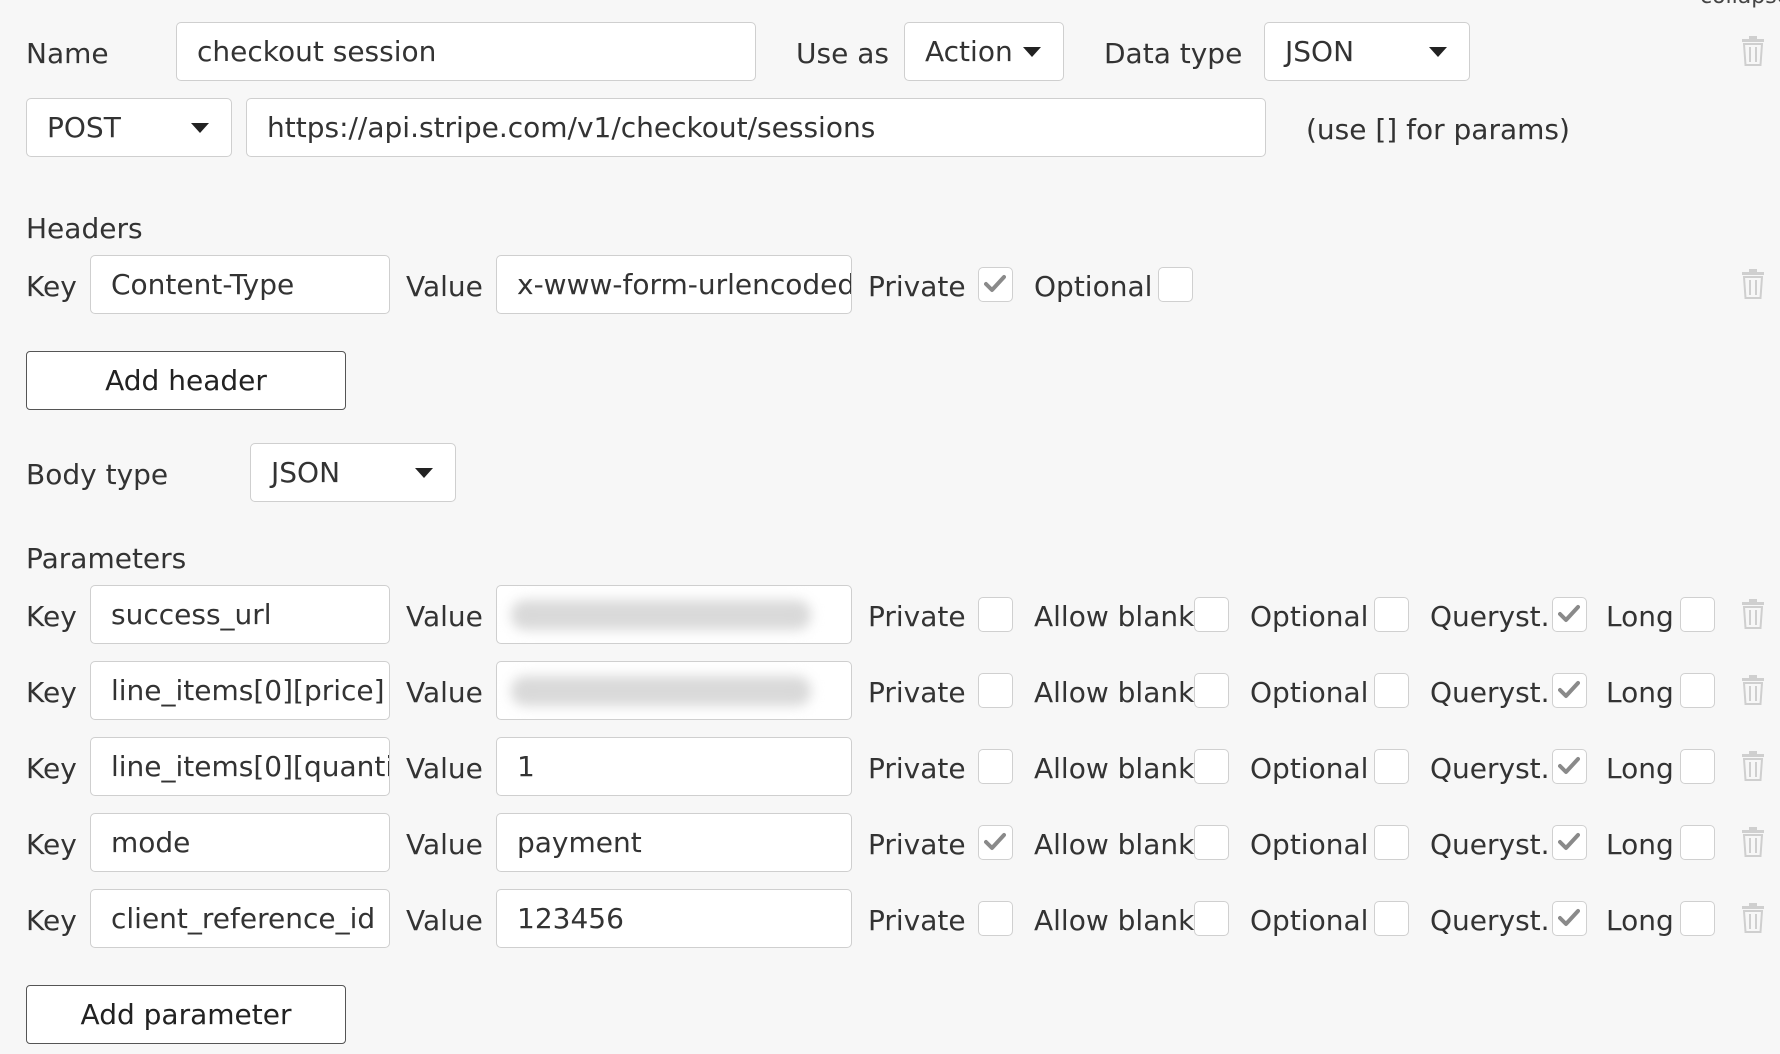 The width and height of the screenshot is (1780, 1054). Describe the element at coordinates (1438, 129) in the screenshot. I see `params-hint: (use [] for params)` at that location.